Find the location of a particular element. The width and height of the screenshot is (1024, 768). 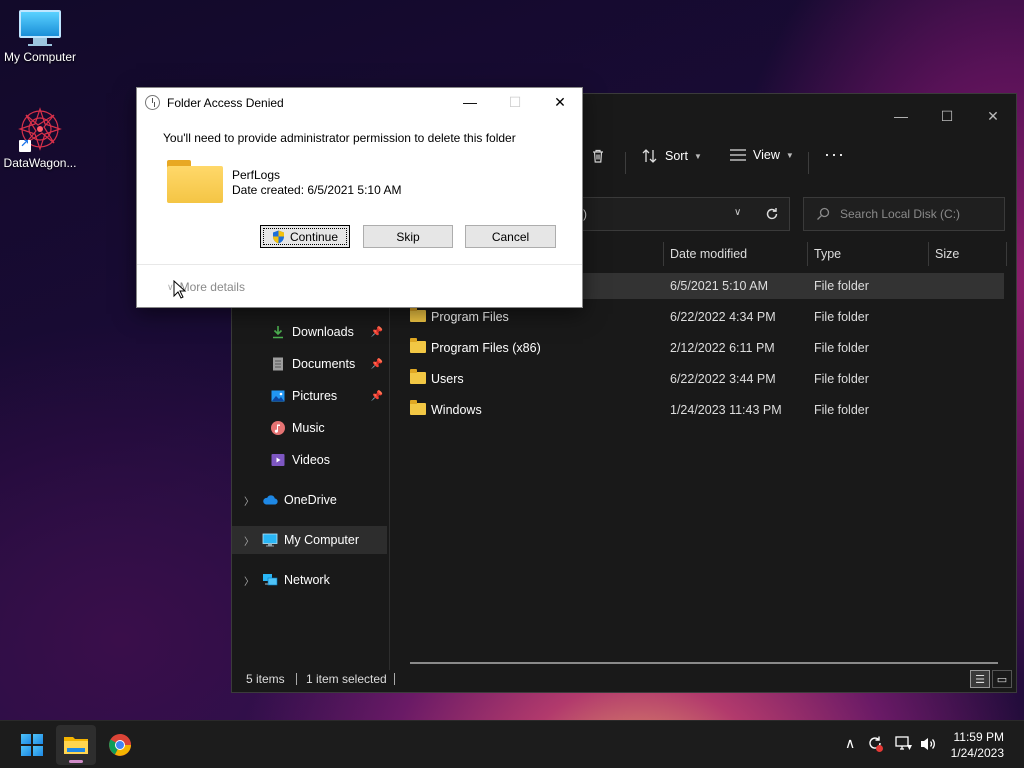

row-date: 6/22/2022 4:34 PM is located at coordinates (723, 317).